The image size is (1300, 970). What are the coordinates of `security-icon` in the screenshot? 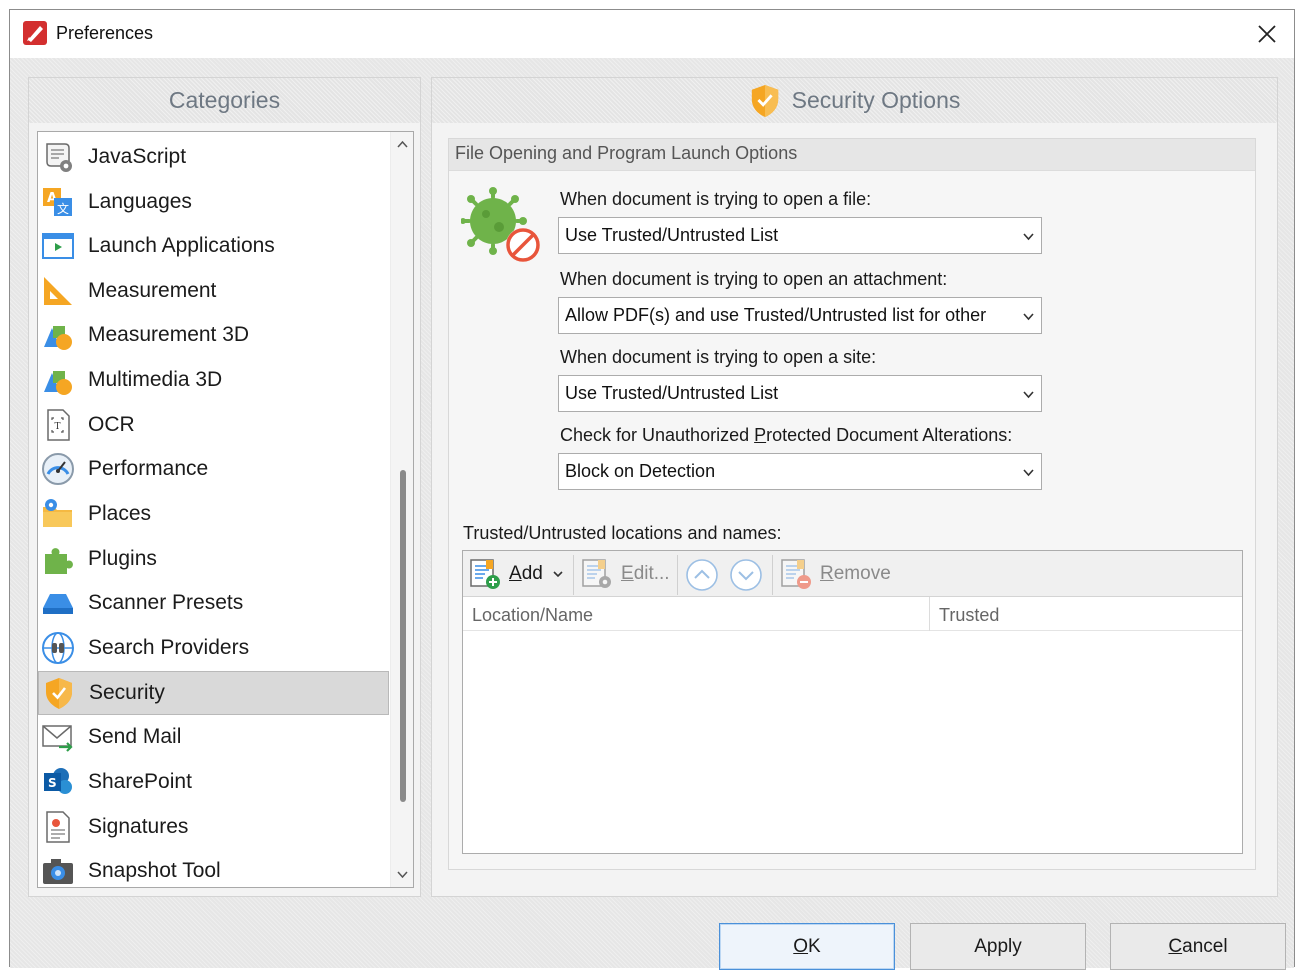 It's located at (59, 693).